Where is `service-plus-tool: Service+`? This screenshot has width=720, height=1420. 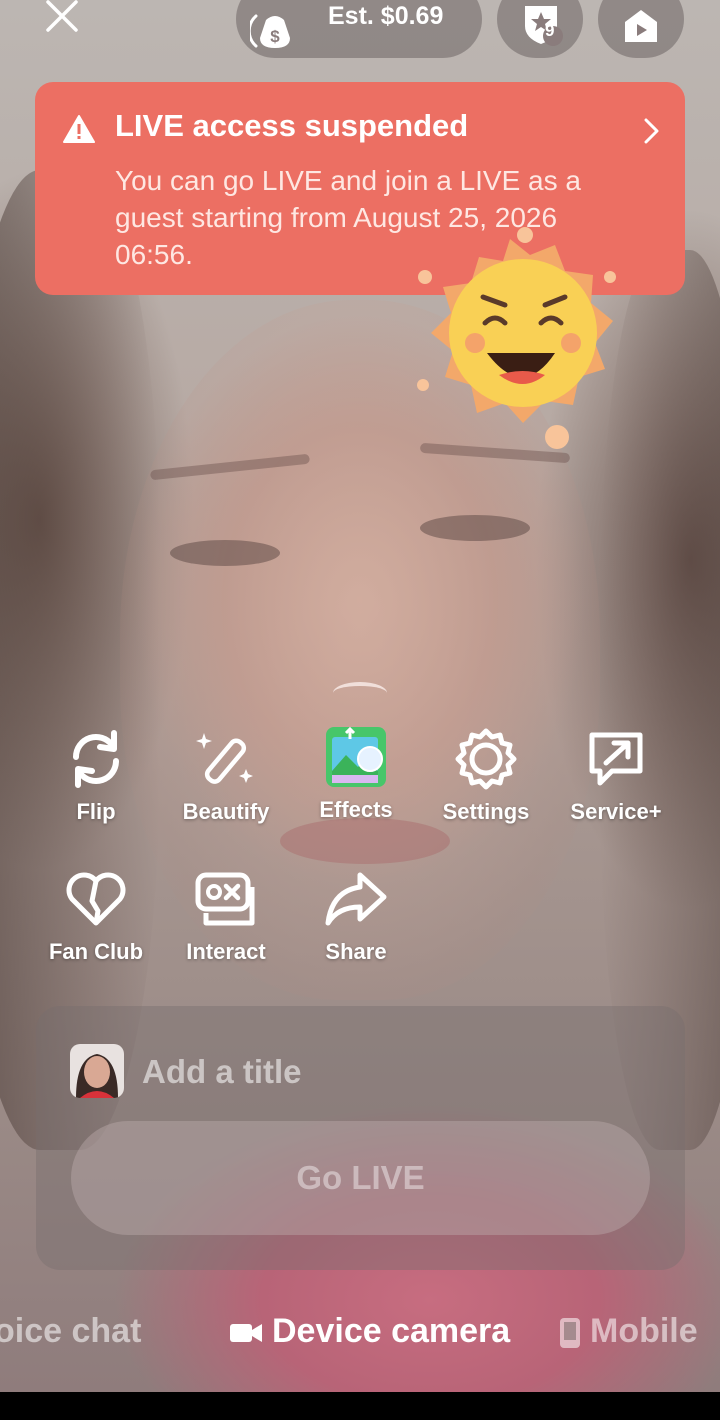
service-plus-tool: Service+ is located at coordinates (616, 776).